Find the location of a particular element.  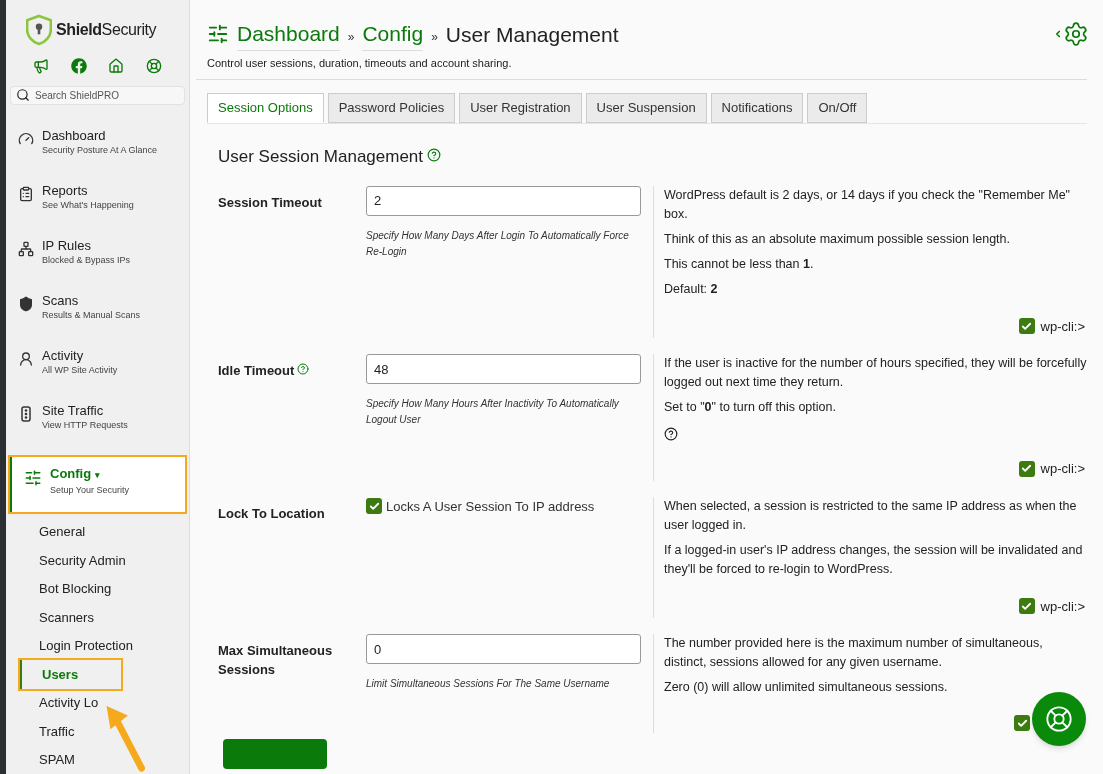

submenu-item: SPAM is located at coordinates (97, 759).